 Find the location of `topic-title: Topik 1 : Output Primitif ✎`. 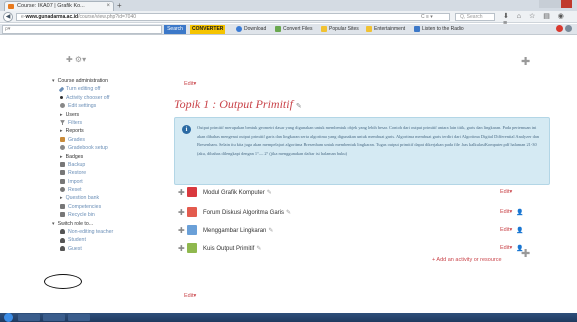

topic-title: Topik 1 : Output Primitif ✎ is located at coordinates (238, 104).